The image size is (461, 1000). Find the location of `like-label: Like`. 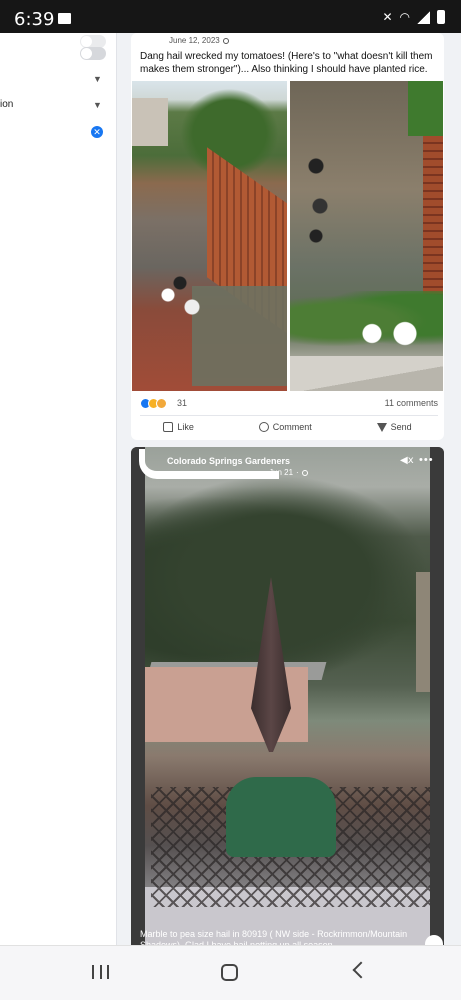

like-label: Like is located at coordinates (185, 427).